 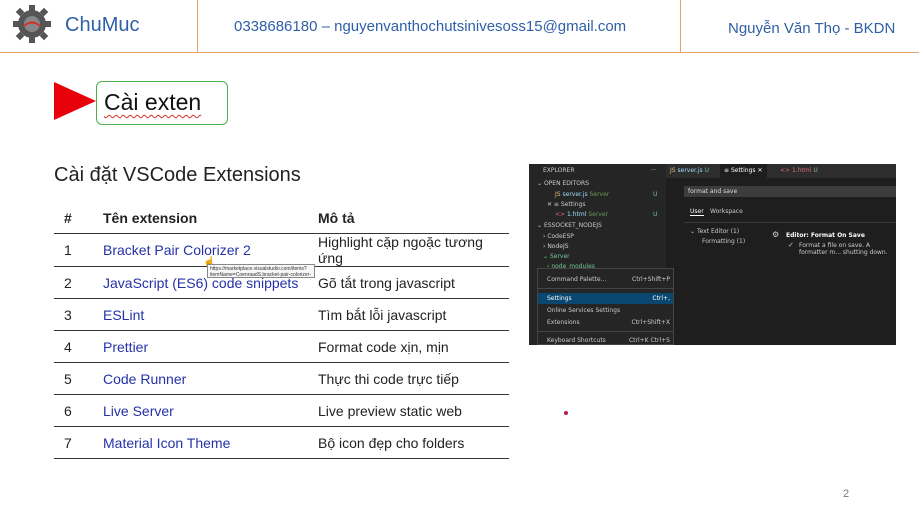 What do you see at coordinates (697, 212) in the screenshot?
I see `tab-user-settings: User` at bounding box center [697, 212].